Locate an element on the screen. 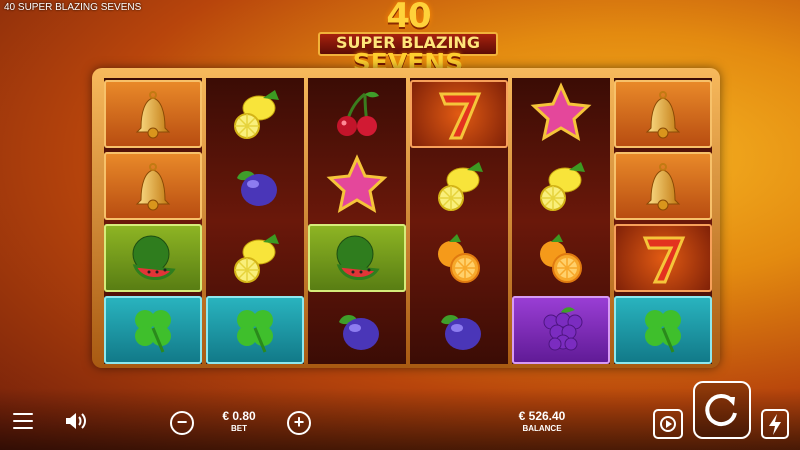 The image size is (800, 450). cherry-icon is located at coordinates (358, 113).